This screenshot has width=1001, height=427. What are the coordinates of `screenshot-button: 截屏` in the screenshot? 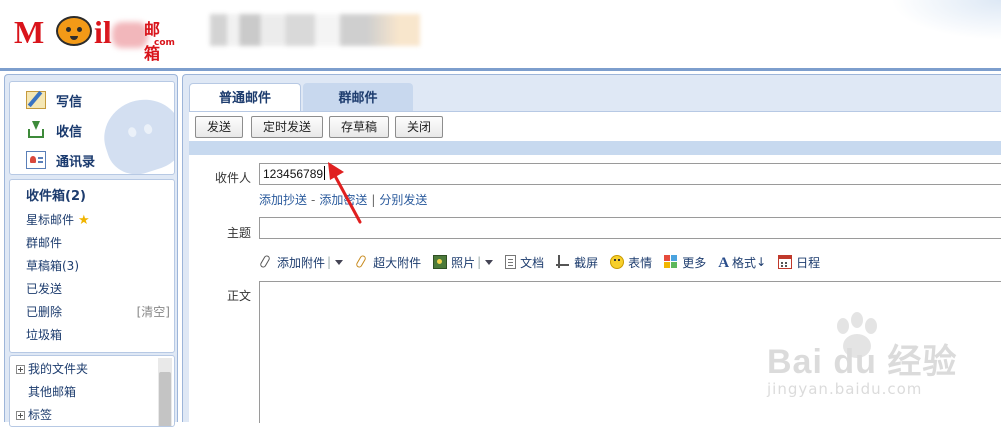 It's located at (577, 262).